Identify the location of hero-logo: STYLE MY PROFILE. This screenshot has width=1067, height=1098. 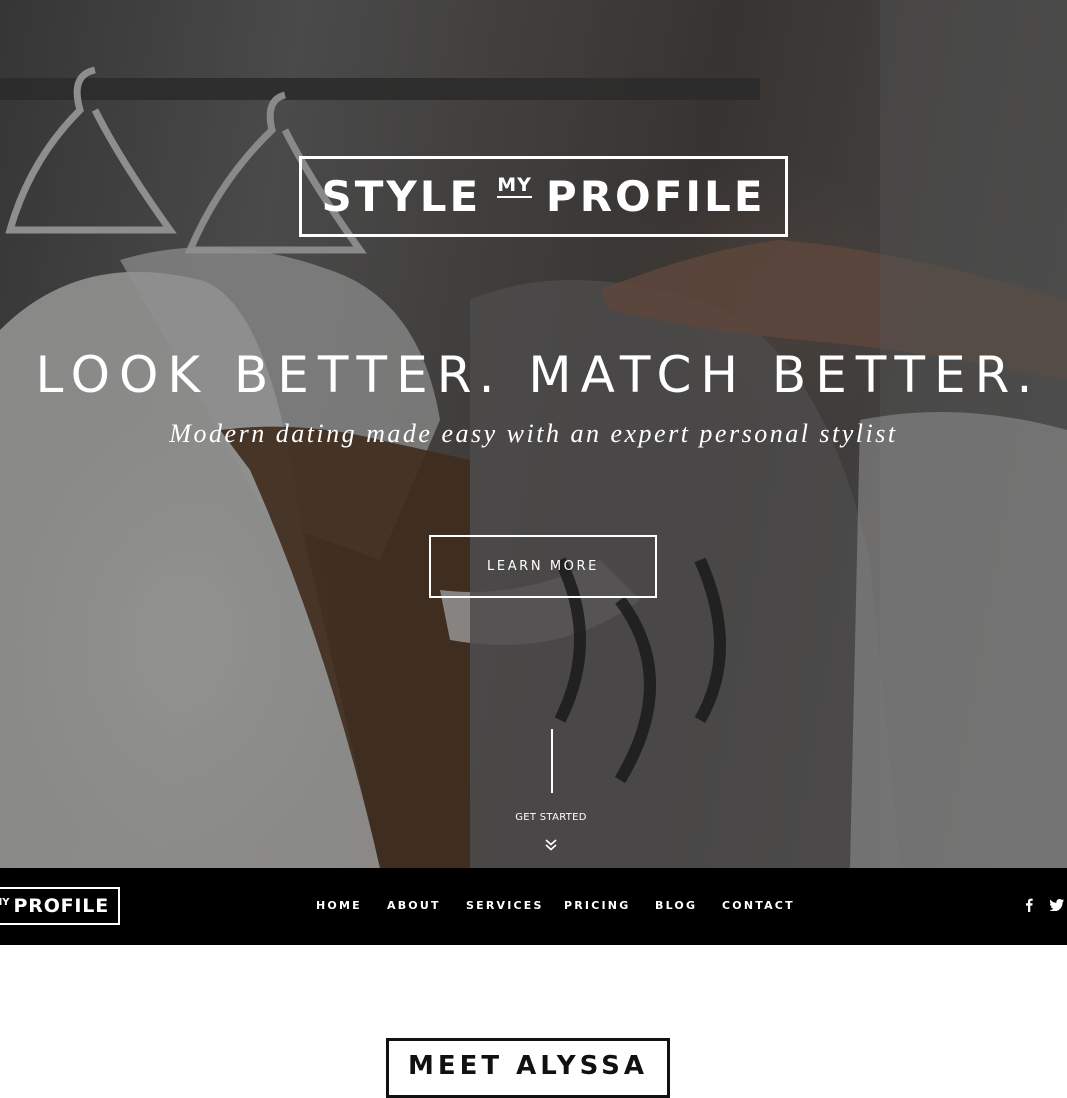
(543, 196).